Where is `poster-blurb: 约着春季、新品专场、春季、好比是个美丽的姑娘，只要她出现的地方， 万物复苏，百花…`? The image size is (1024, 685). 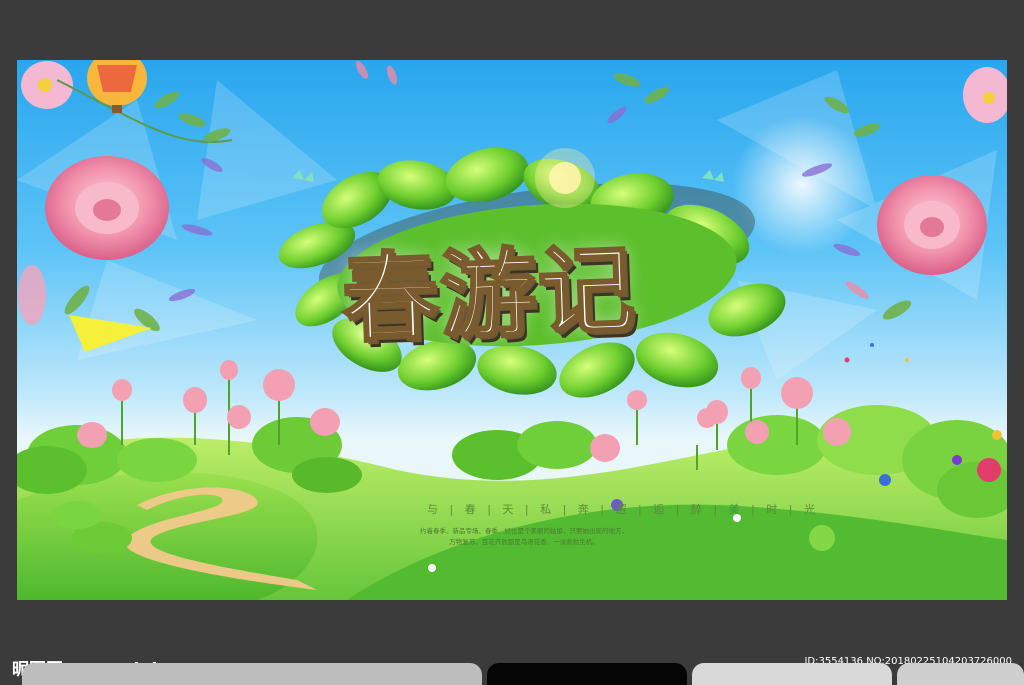 poster-blurb: 约着春季、新品专场、春季、好比是个美丽的姑娘，只要她出现的地方， 万物复苏，百花… is located at coordinates (524, 537).